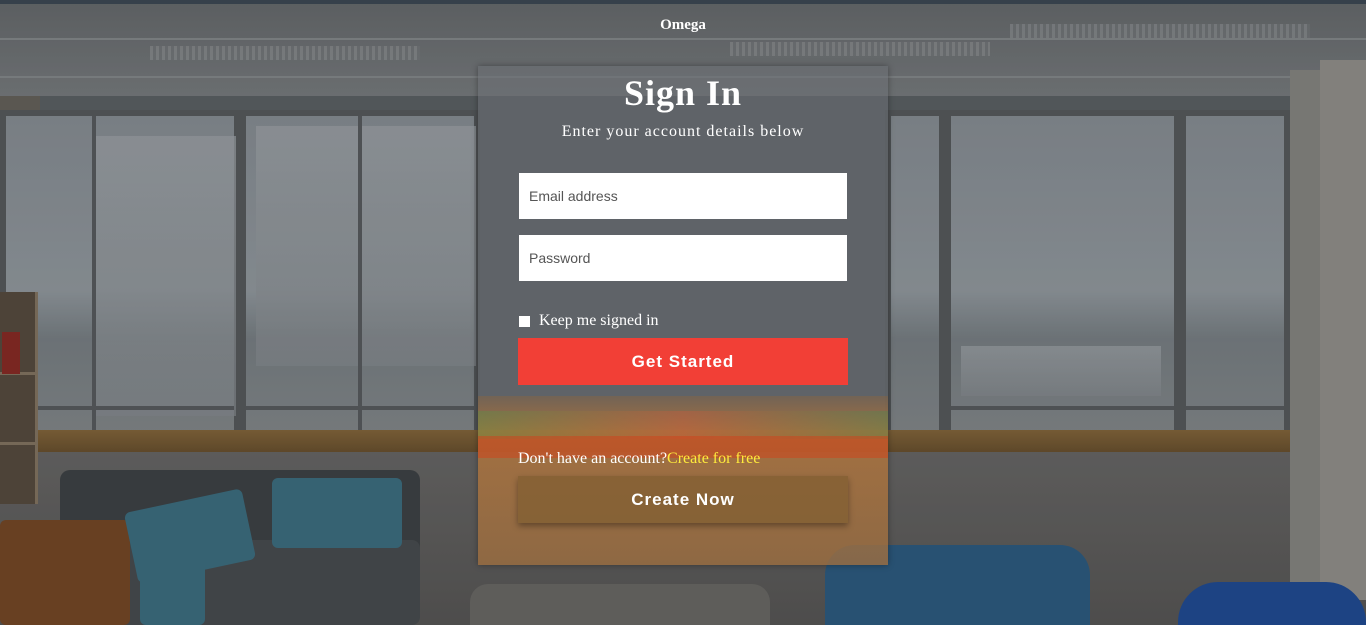 The height and width of the screenshot is (625, 1366). I want to click on brand-name: Omega, so click(683, 25).